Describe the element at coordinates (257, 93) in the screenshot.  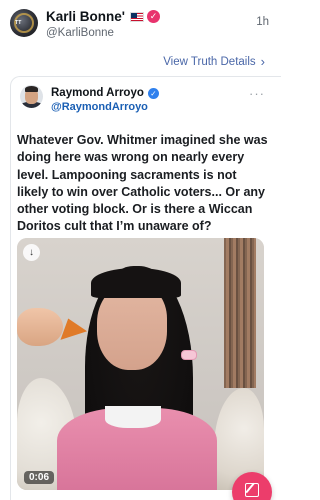
I see `more-options-icon: ···` at that location.